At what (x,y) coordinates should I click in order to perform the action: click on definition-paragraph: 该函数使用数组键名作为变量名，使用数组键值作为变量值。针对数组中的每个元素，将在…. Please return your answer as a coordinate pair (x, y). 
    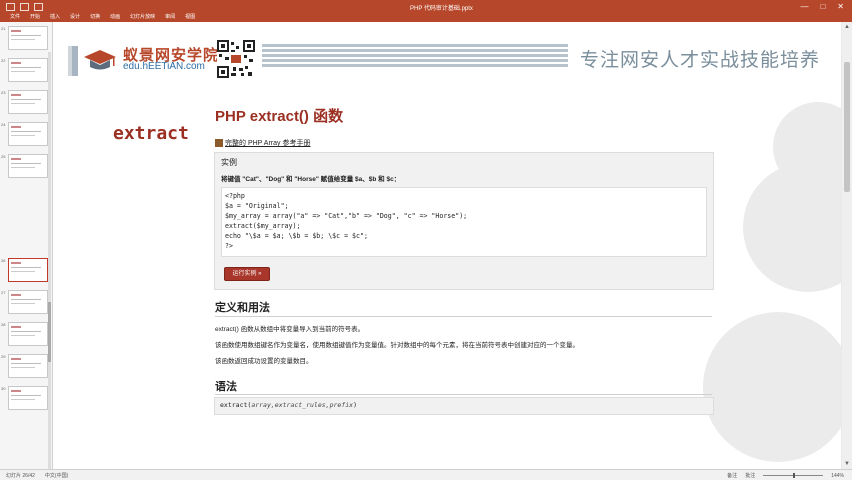
    Looking at the image, I should click on (397, 345).